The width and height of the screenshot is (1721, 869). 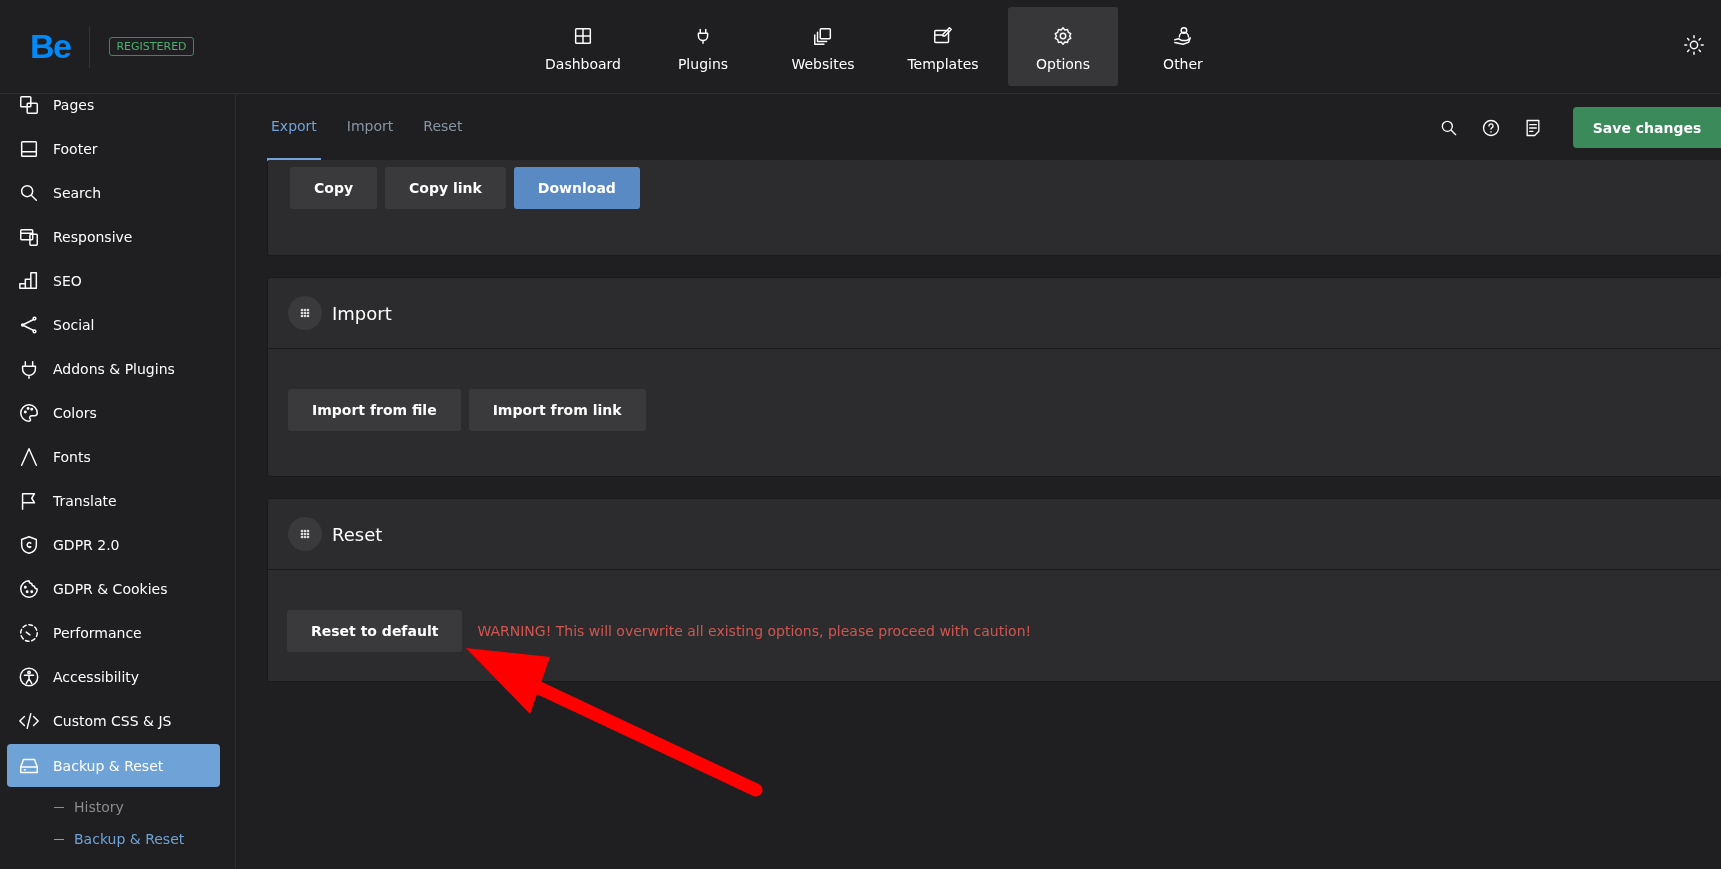 What do you see at coordinates (1063, 36) in the screenshot?
I see `gear-icon` at bounding box center [1063, 36].